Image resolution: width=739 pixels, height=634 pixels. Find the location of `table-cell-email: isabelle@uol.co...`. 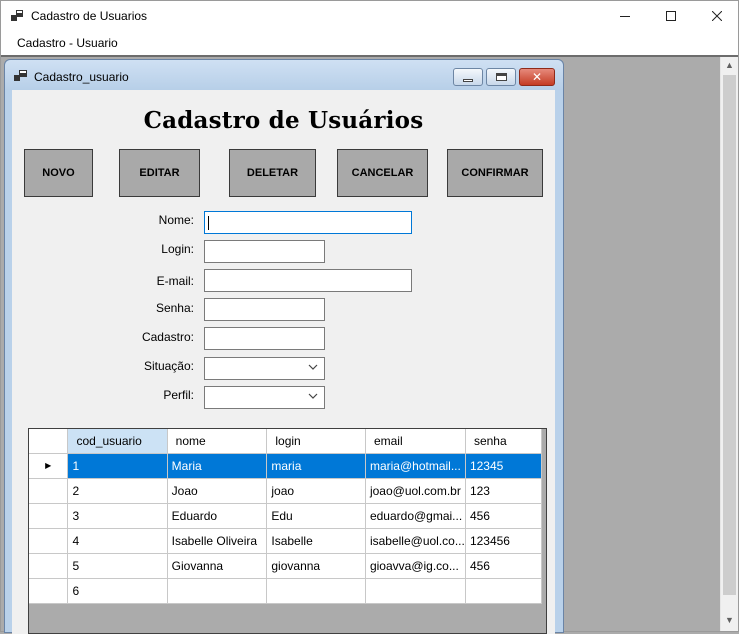

table-cell-email: isabelle@uol.co... is located at coordinates (415, 541).